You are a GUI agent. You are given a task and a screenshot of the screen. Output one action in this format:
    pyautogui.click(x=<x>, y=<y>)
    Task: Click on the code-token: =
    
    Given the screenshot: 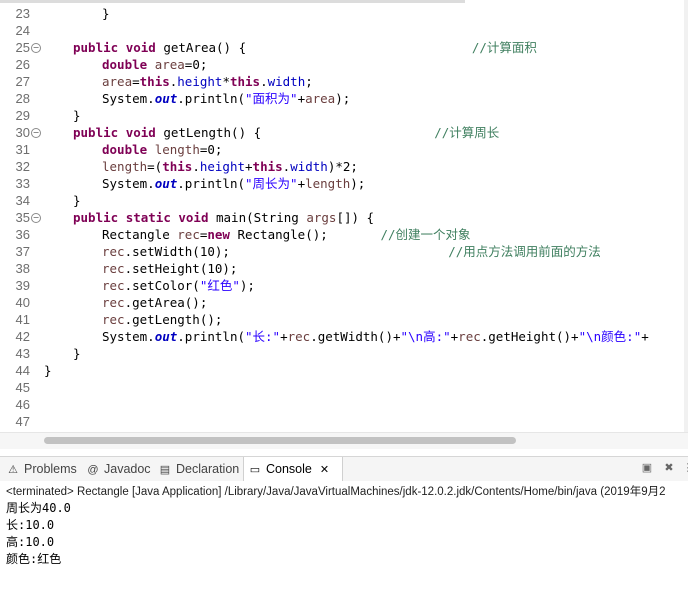 What is the action you would take?
    pyautogui.click(x=136, y=81)
    